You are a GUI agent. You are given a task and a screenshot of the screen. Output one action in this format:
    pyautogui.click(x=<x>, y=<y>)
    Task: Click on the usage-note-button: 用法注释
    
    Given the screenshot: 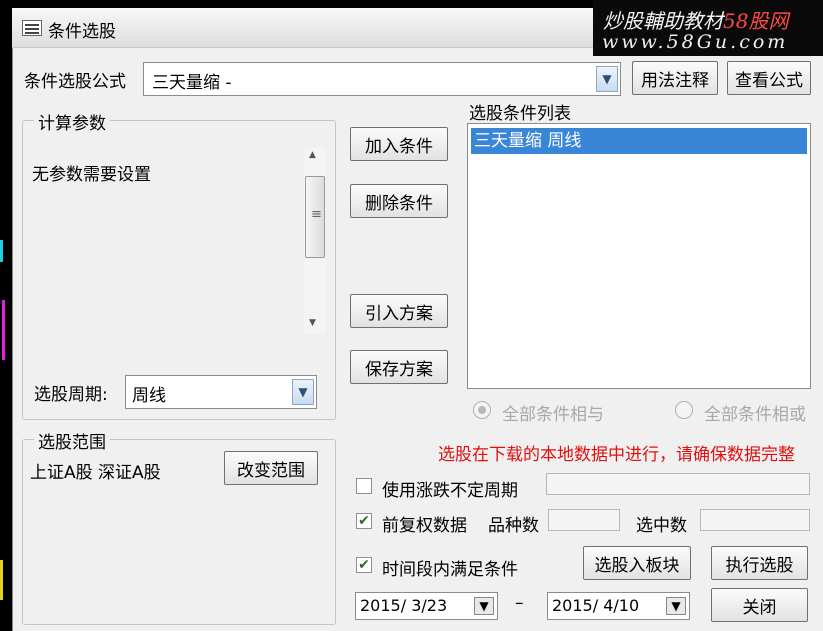 What is the action you would take?
    pyautogui.click(x=675, y=78)
    